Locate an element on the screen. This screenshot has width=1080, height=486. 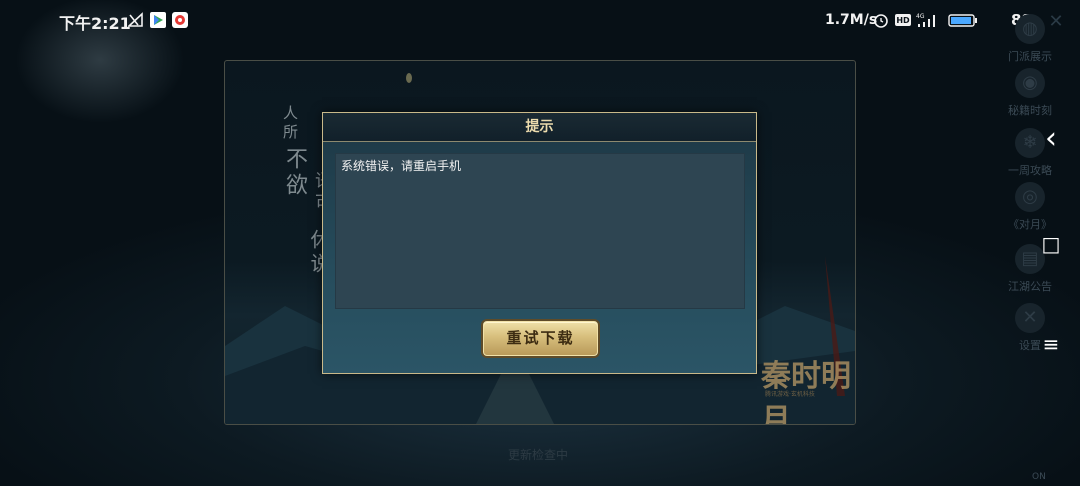
rail-item-moon: ◎ 《对月》 is located at coordinates (1030, 207).